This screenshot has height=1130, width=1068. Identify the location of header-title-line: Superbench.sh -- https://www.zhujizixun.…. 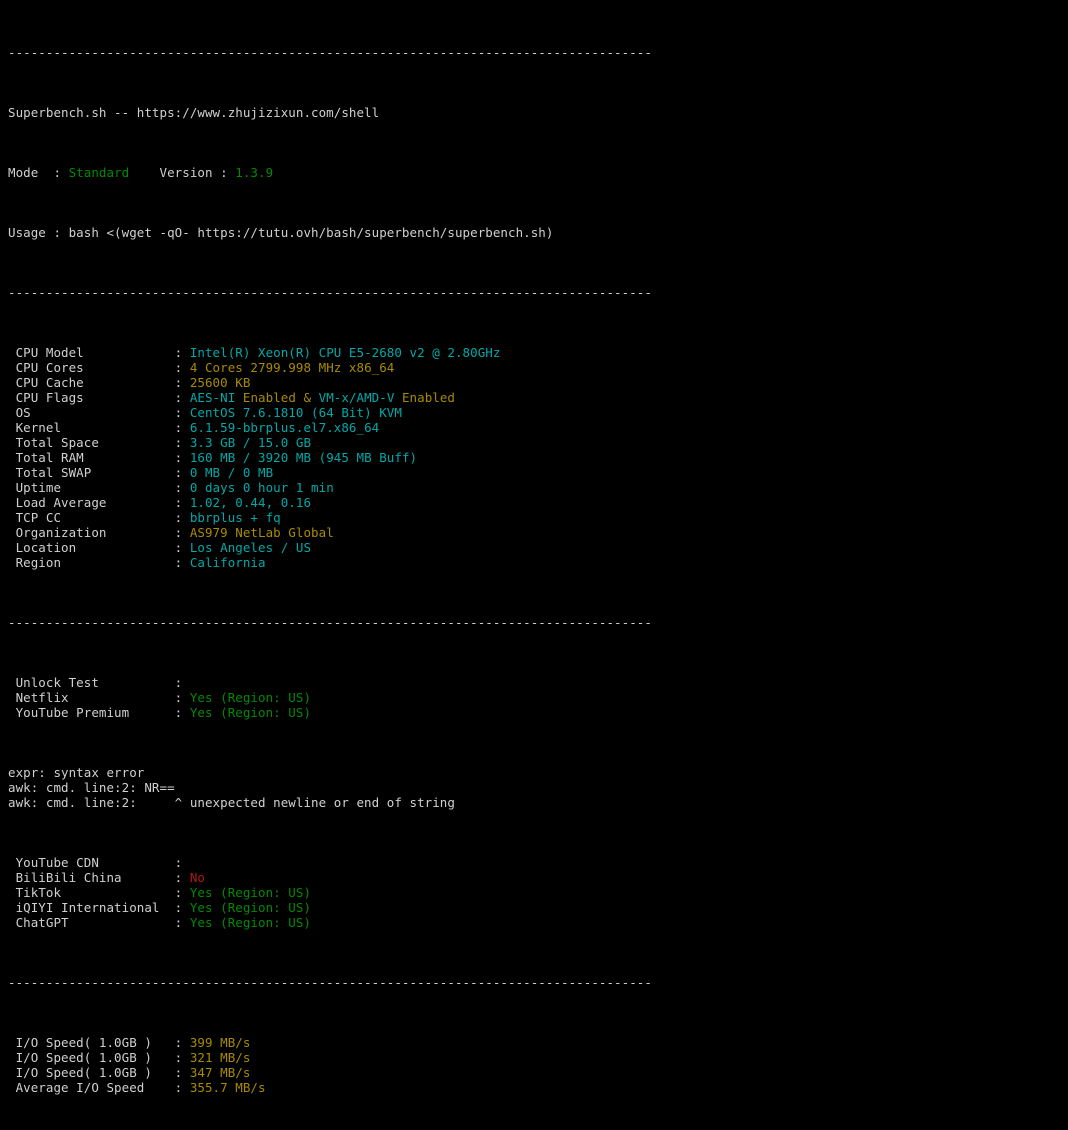
(534, 112).